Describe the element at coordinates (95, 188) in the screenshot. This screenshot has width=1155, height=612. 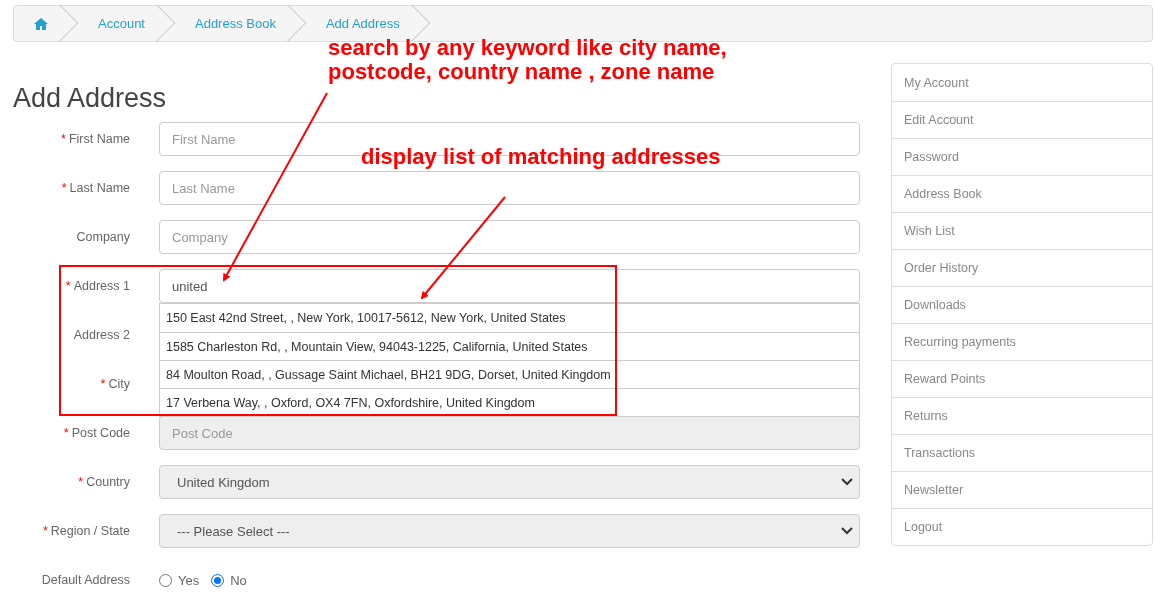
I see `field-label: * Last Name` at that location.